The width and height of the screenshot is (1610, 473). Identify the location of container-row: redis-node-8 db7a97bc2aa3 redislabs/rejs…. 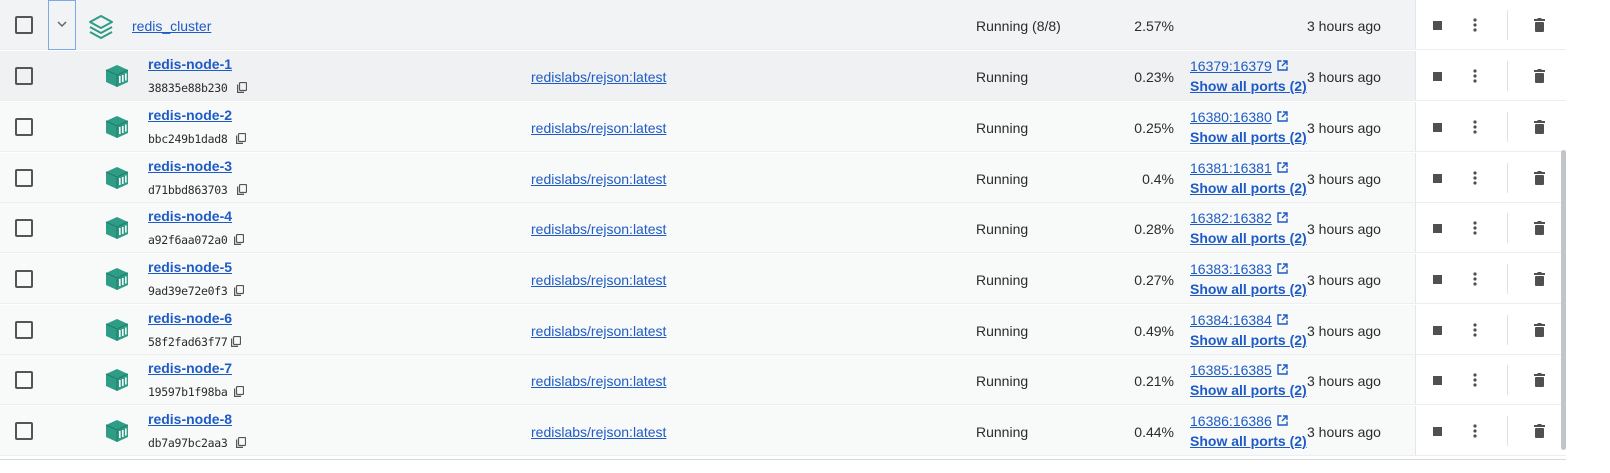
(783, 431).